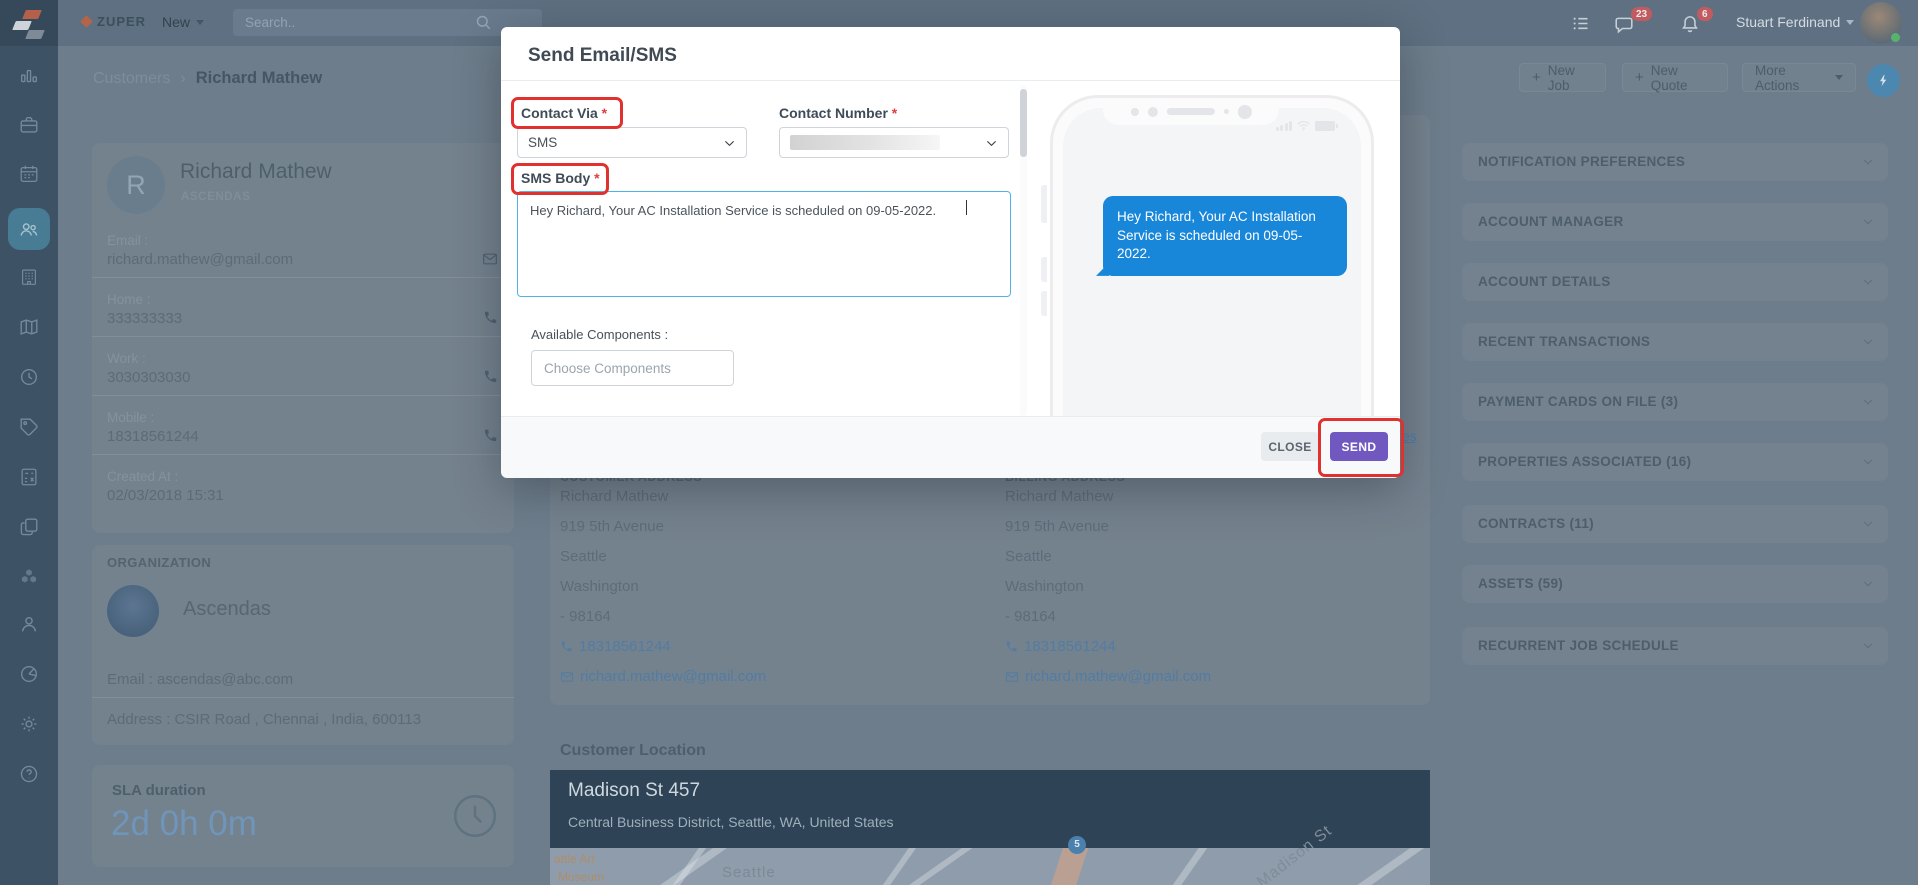  Describe the element at coordinates (29, 377) in the screenshot. I see `timesheets-icon` at that location.